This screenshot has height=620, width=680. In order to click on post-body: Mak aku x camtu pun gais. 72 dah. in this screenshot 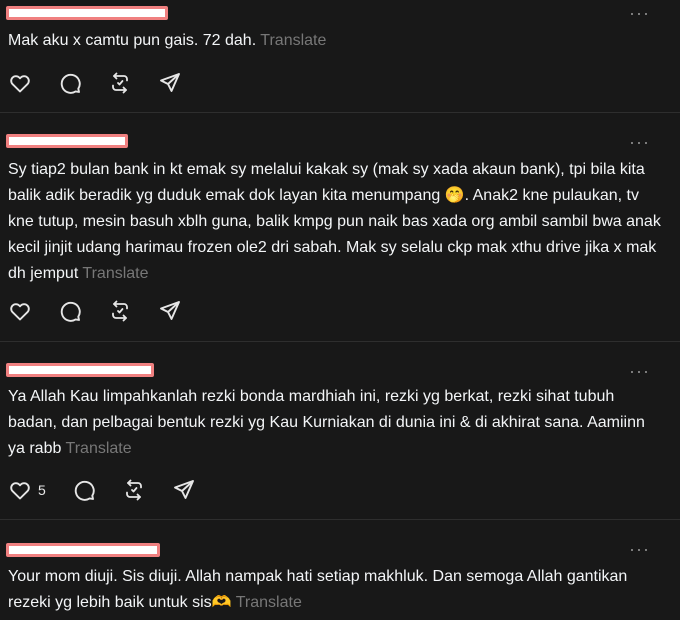, I will do `click(132, 40)`.